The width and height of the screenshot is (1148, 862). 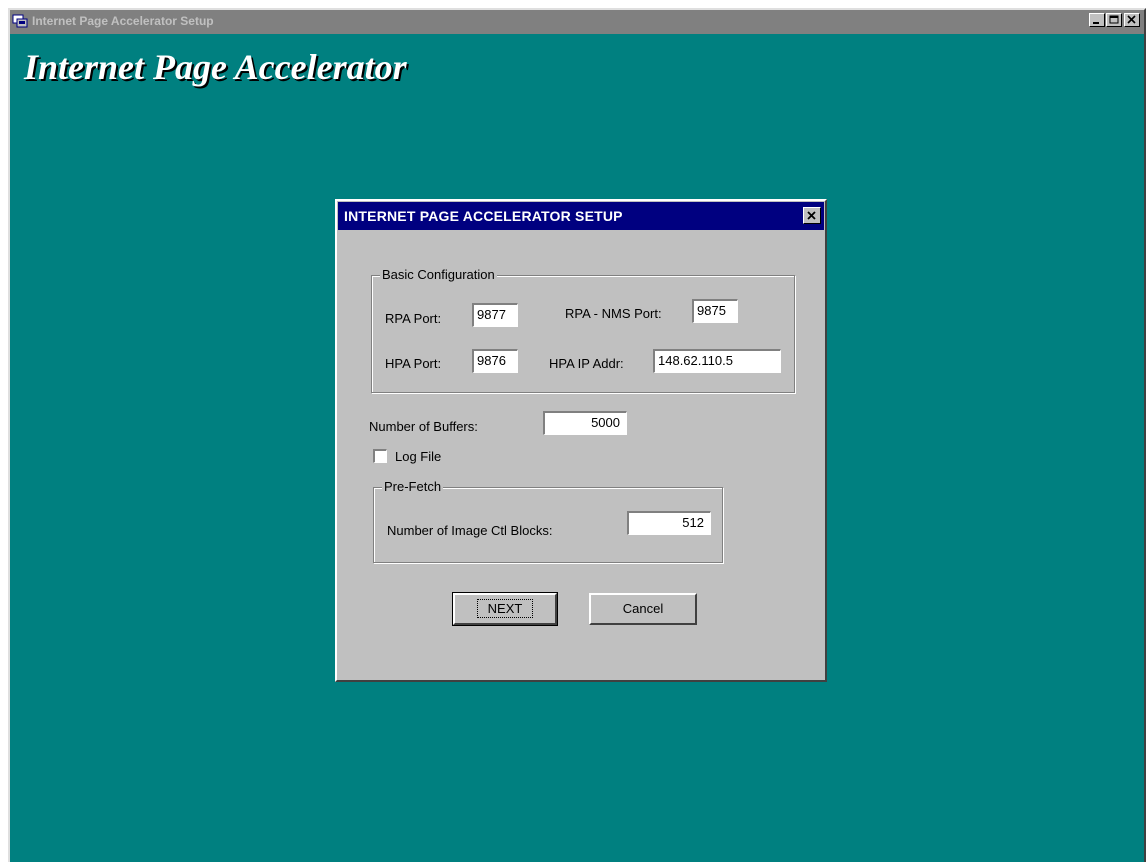 What do you see at coordinates (215, 67) in the screenshot?
I see `app-heading: Internet Page Accelerator` at bounding box center [215, 67].